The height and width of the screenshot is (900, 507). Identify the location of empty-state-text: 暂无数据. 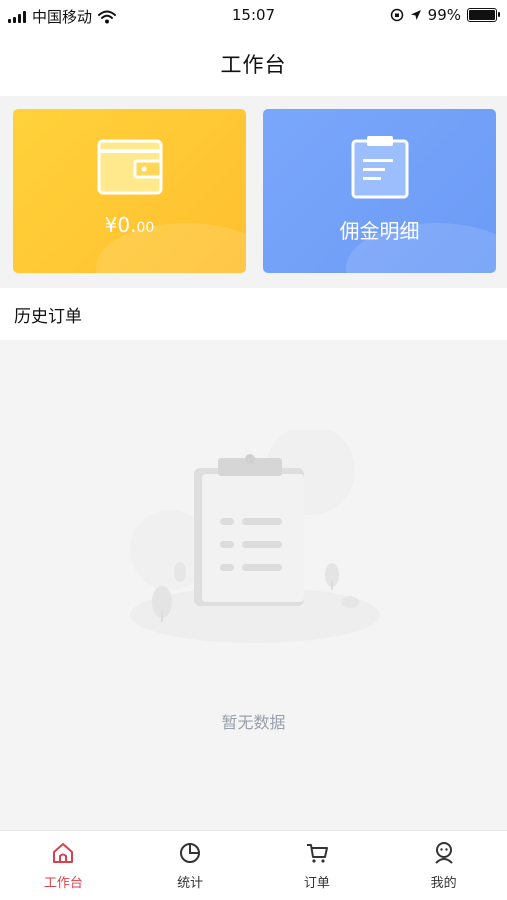
(253, 722).